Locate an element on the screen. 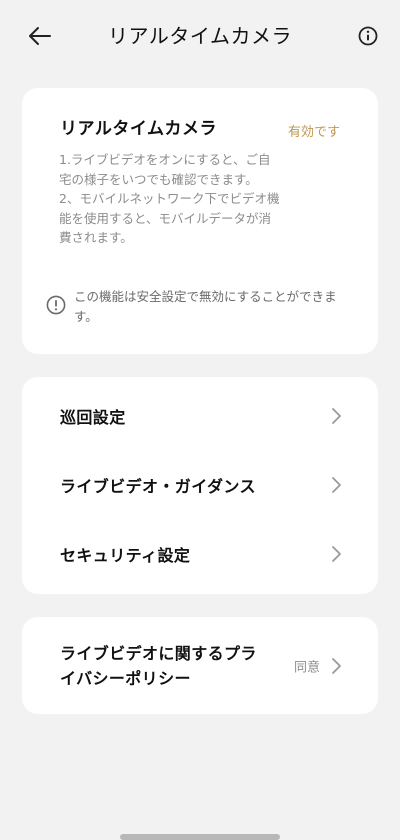 The width and height of the screenshot is (400, 840). camera-card-title: リアルタイムカメラ is located at coordinates (138, 129).